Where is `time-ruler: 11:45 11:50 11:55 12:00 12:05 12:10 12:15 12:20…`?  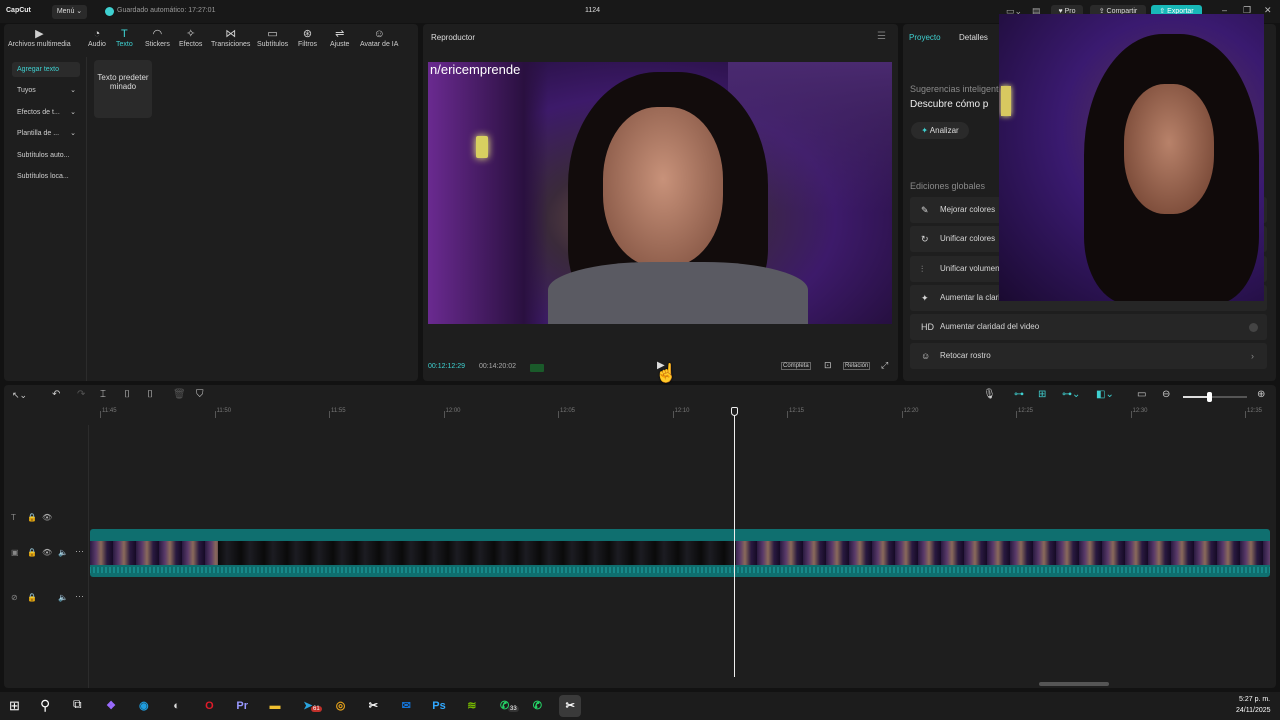
time-ruler: 11:45 11:50 11:55 12:00 12:05 12:10 12:15 12:20… is located at coordinates (683, 405).